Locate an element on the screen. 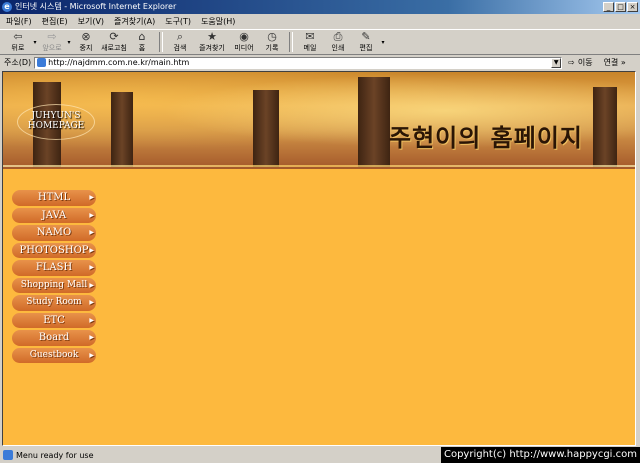 The width and height of the screenshot is (640, 463). back-button: ⇦ 뒤로 is located at coordinates (18, 42).